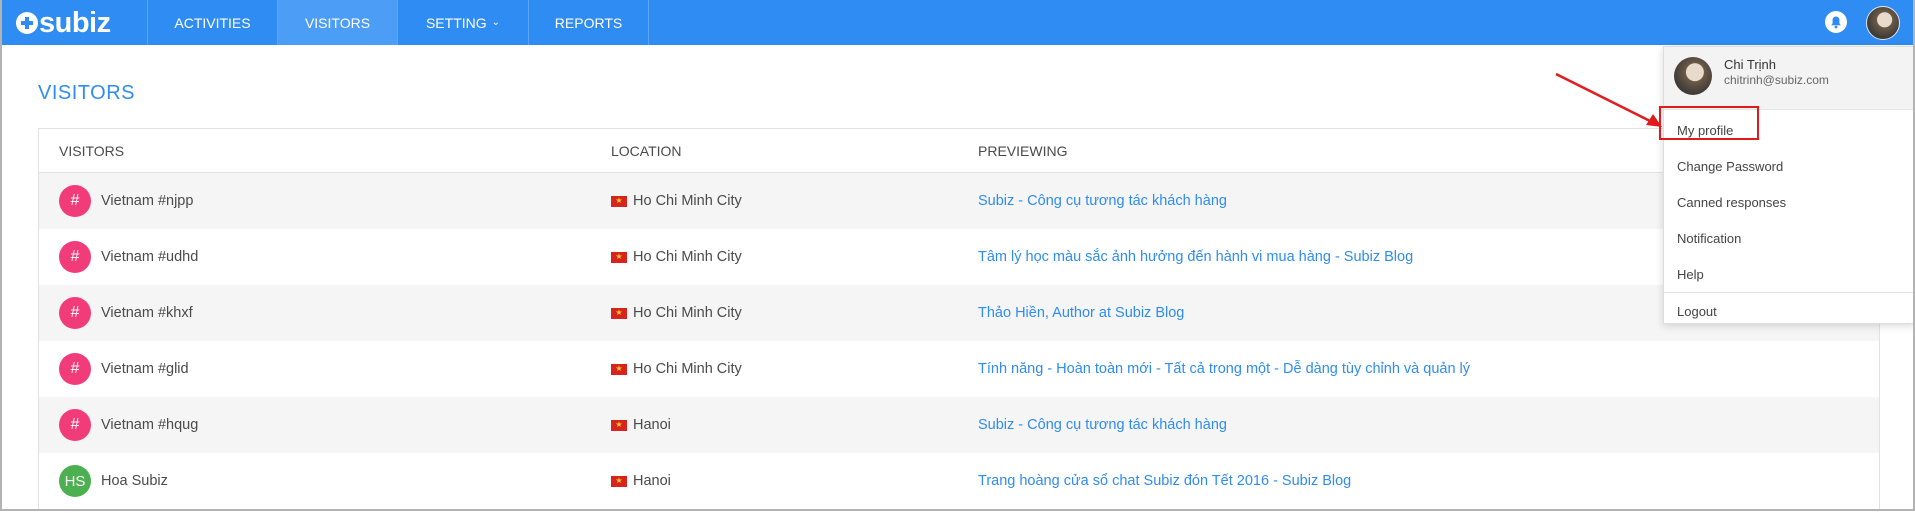 This screenshot has height=513, width=1915. Describe the element at coordinates (496, 22) in the screenshot. I see `chevron-down-icon: ⌄` at that location.